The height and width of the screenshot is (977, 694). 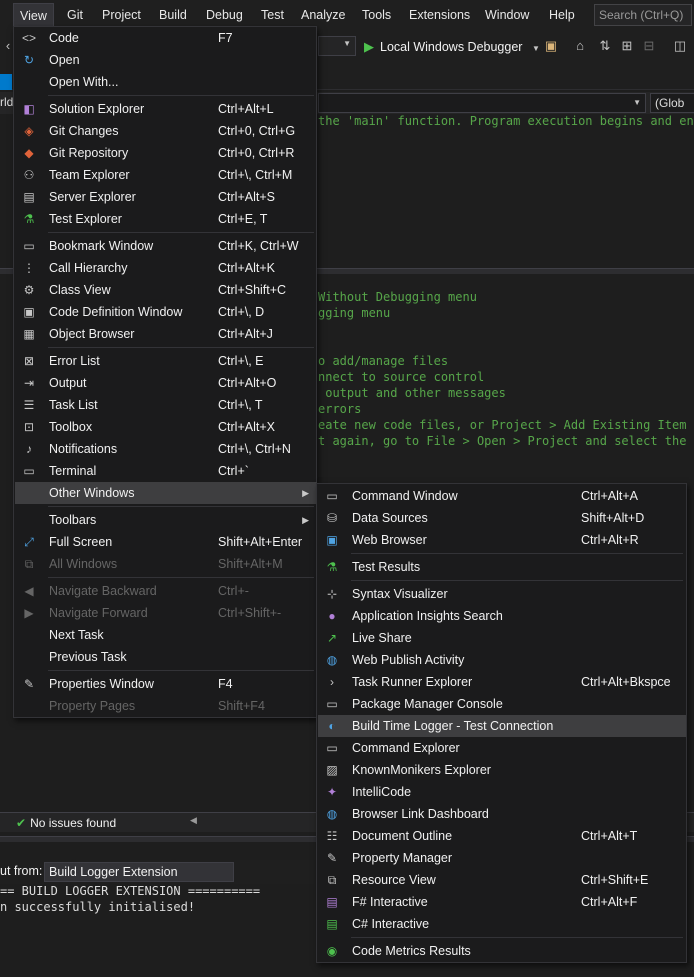 I want to click on other-data-sources: ⛁ Data Sources Shift+Alt+D, so click(x=502, y=518).